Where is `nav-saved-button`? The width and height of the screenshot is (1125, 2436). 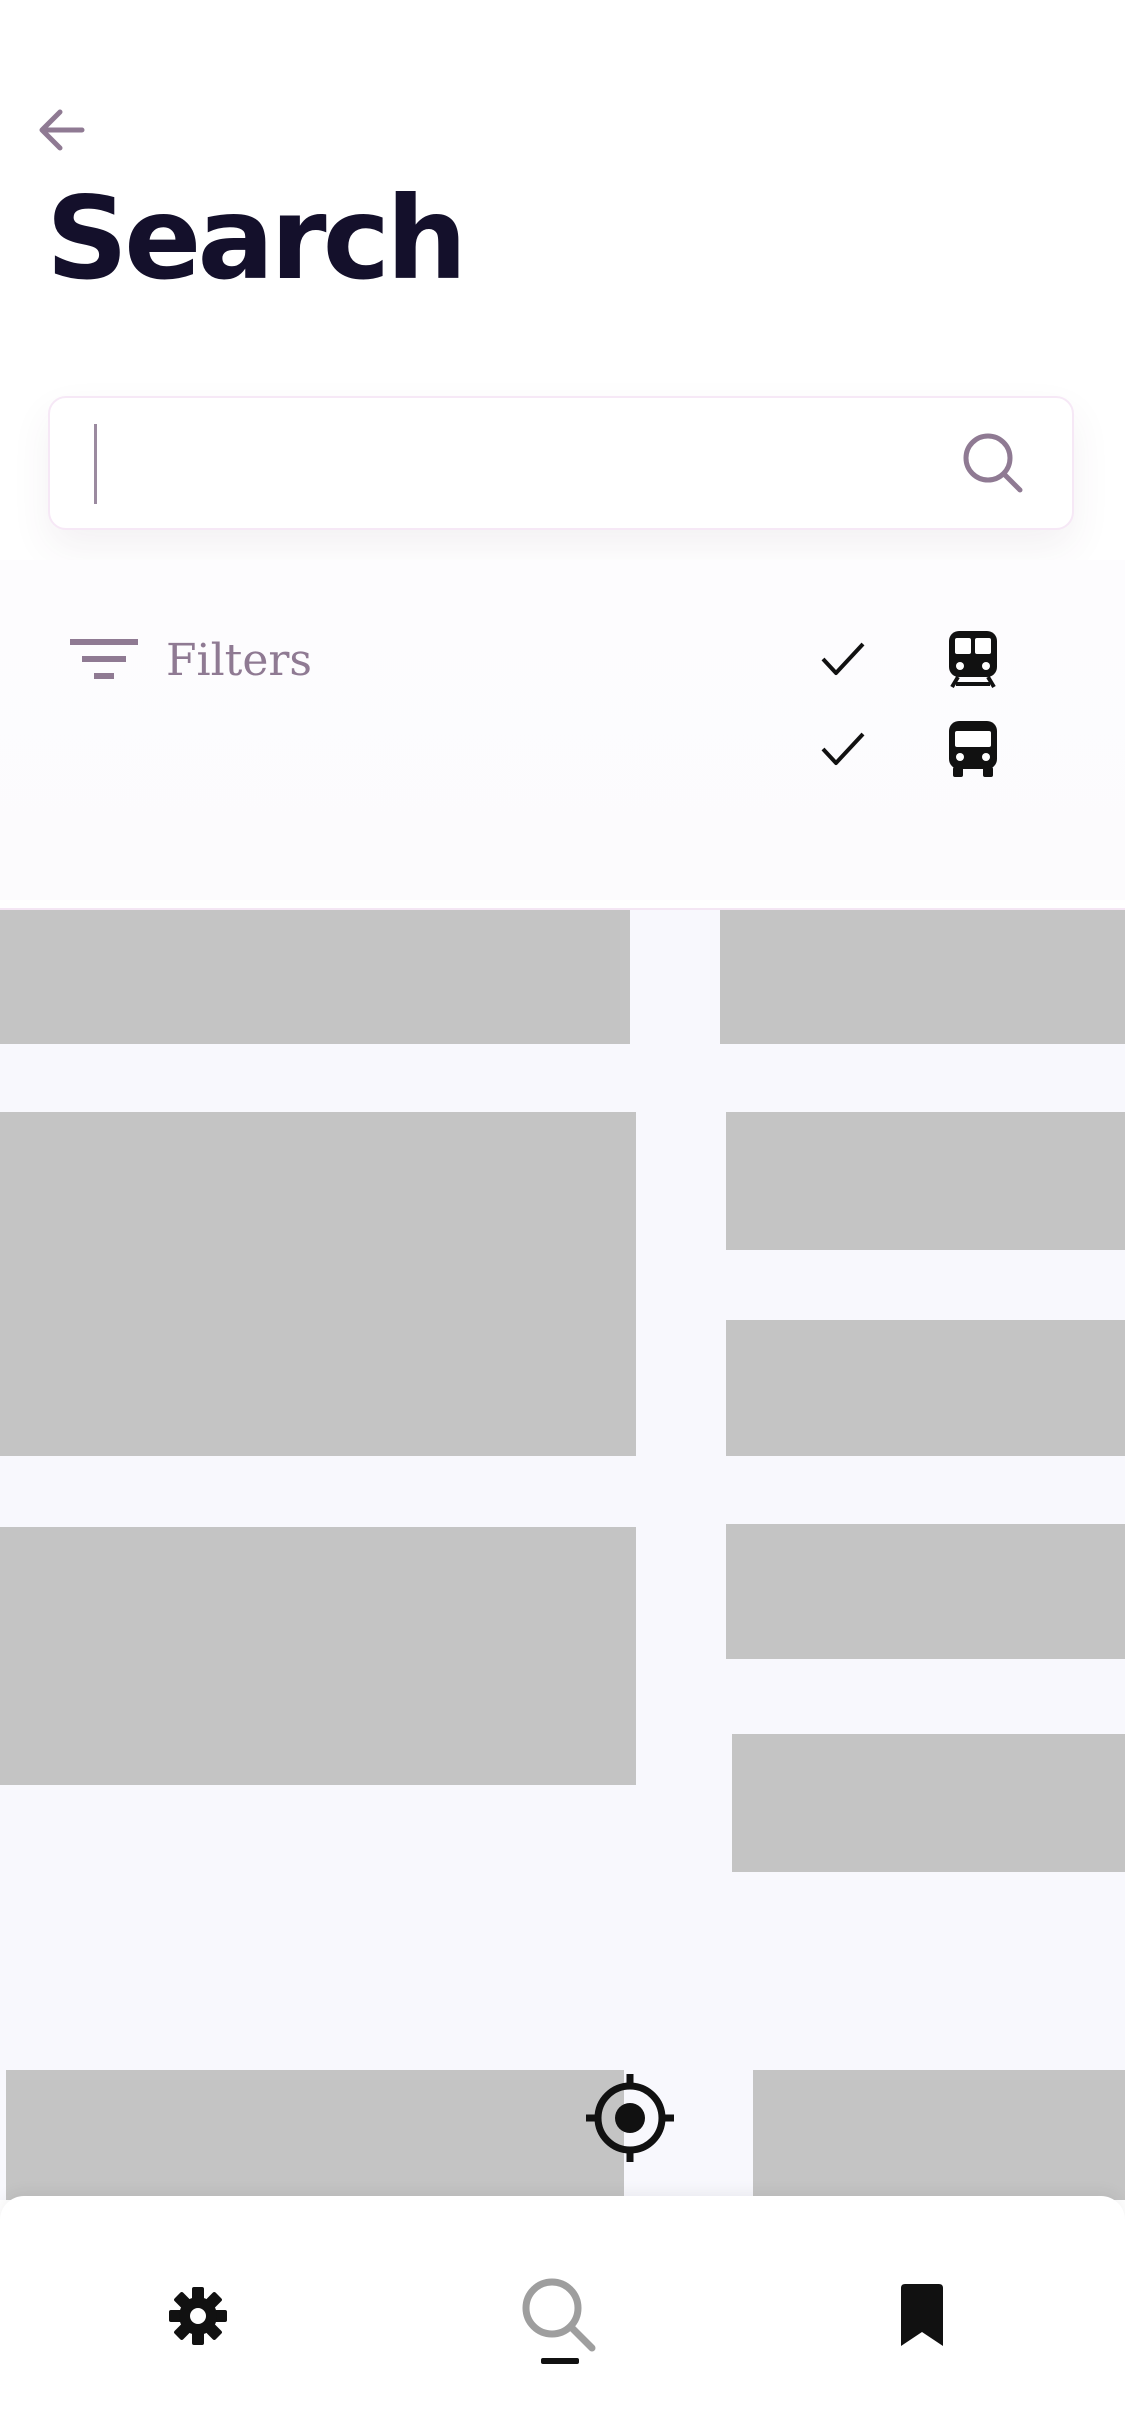 nav-saved-button is located at coordinates (922, 2316).